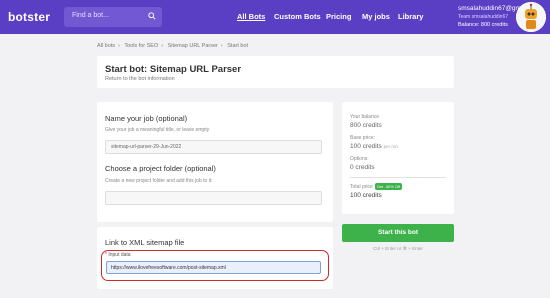  Describe the element at coordinates (152, 16) in the screenshot. I see `search-icon` at that location.